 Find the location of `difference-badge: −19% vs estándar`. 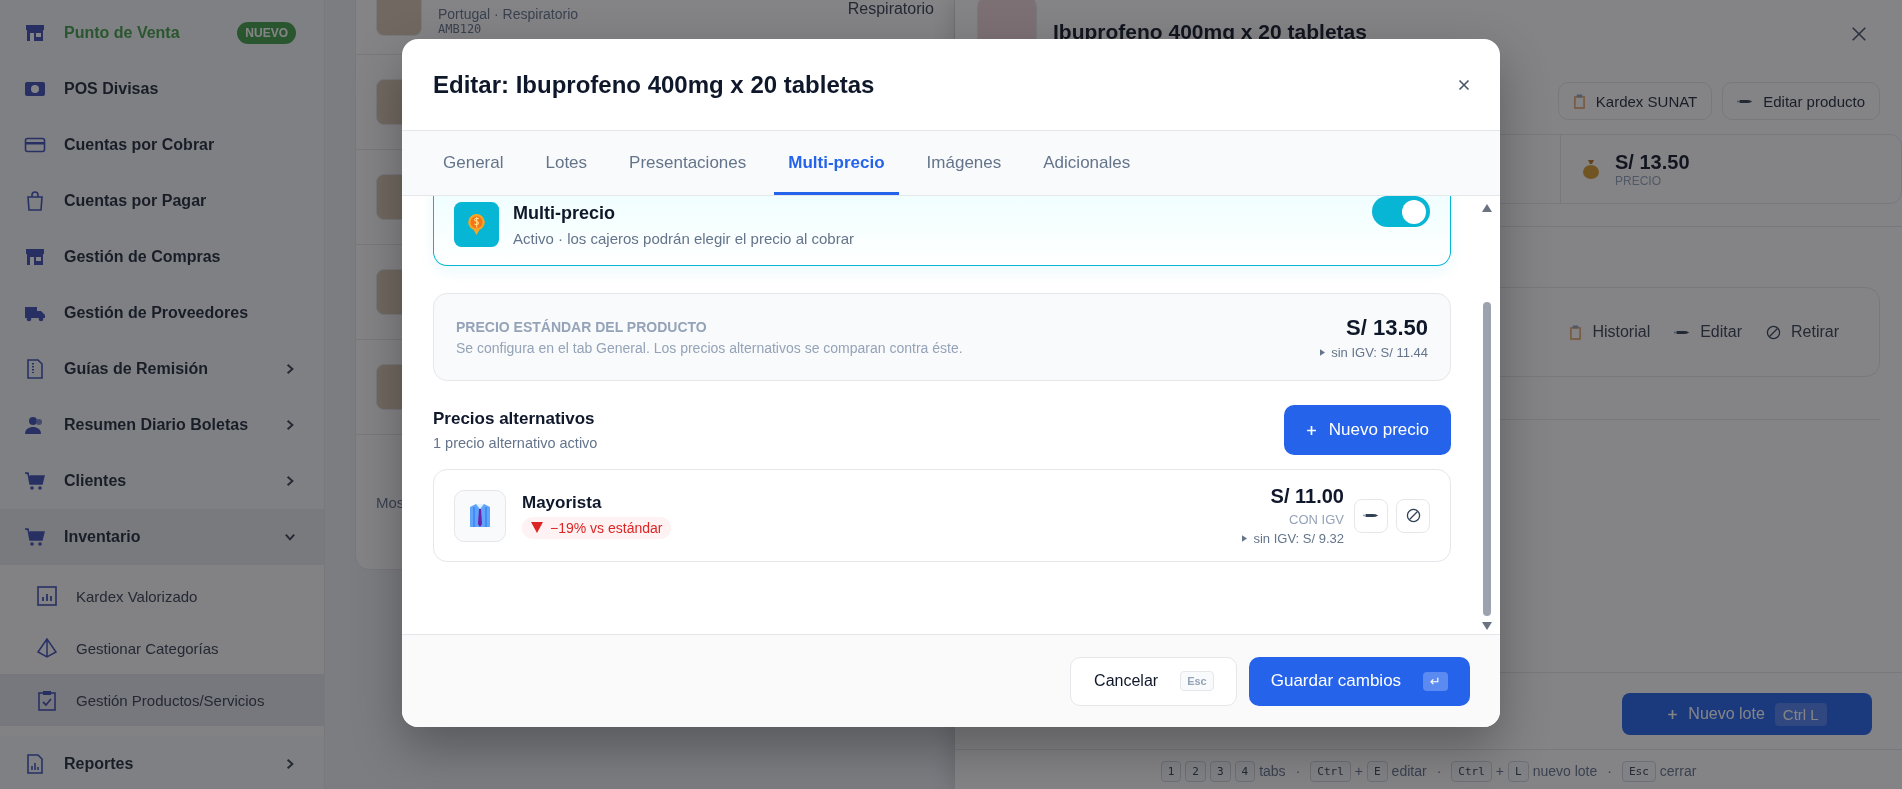

difference-badge: −19% vs estándar is located at coordinates (597, 527).